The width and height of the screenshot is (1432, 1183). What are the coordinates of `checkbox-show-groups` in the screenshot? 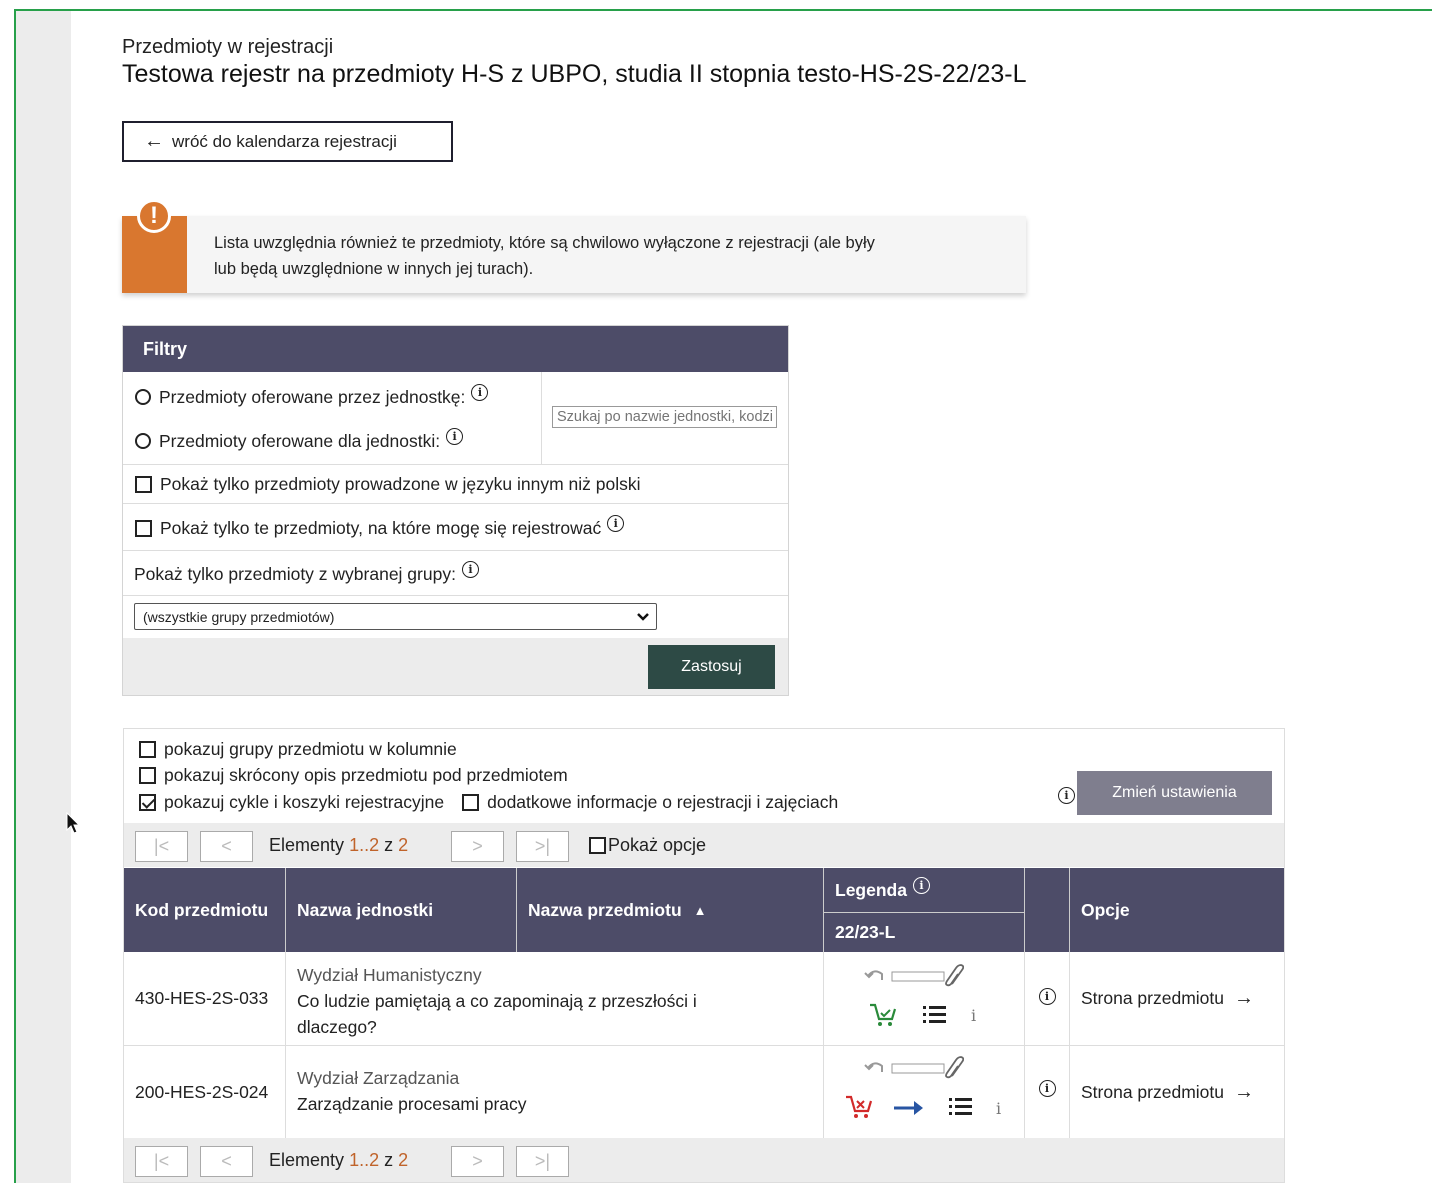 It's located at (147, 749).